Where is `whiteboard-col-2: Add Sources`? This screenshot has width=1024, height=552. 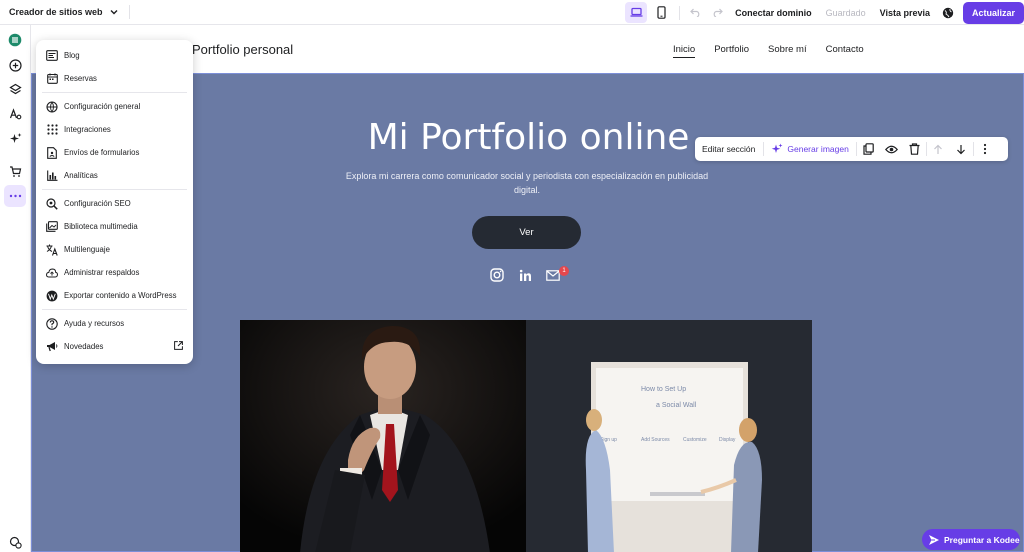
whiteboard-col-2: Add Sources is located at coordinates (655, 440).